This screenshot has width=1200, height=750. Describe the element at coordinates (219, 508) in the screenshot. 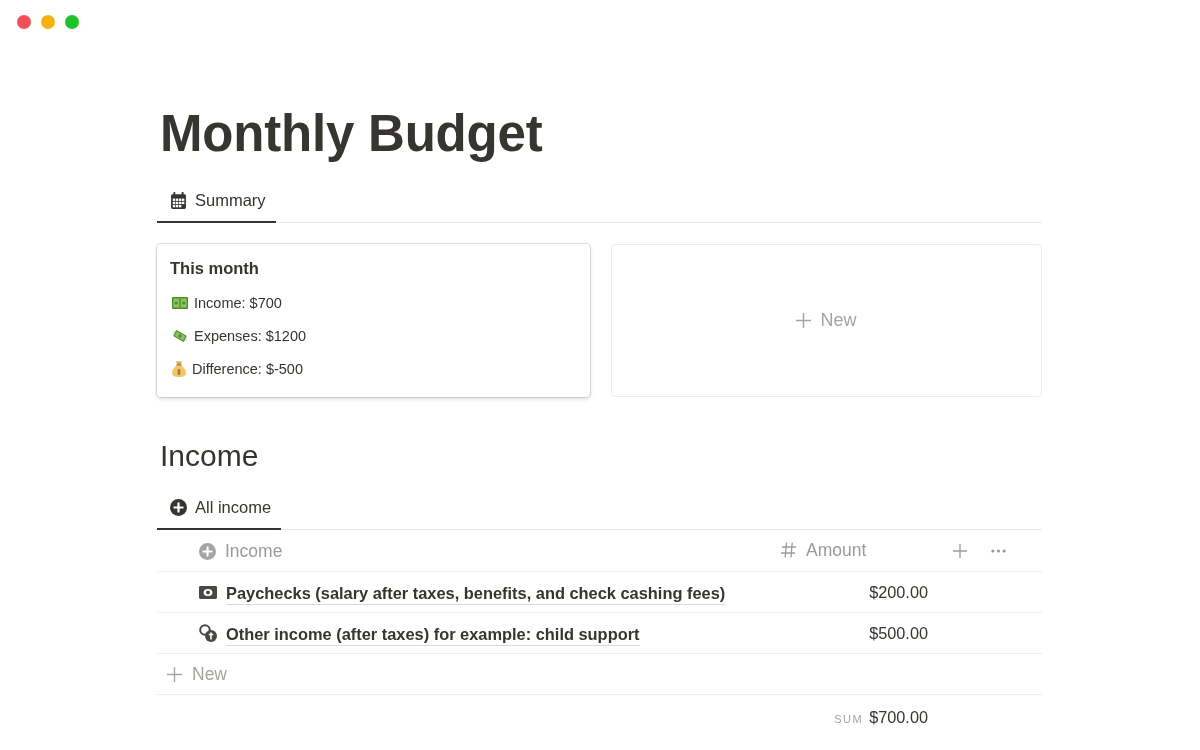

I see `view-tab: All income` at that location.